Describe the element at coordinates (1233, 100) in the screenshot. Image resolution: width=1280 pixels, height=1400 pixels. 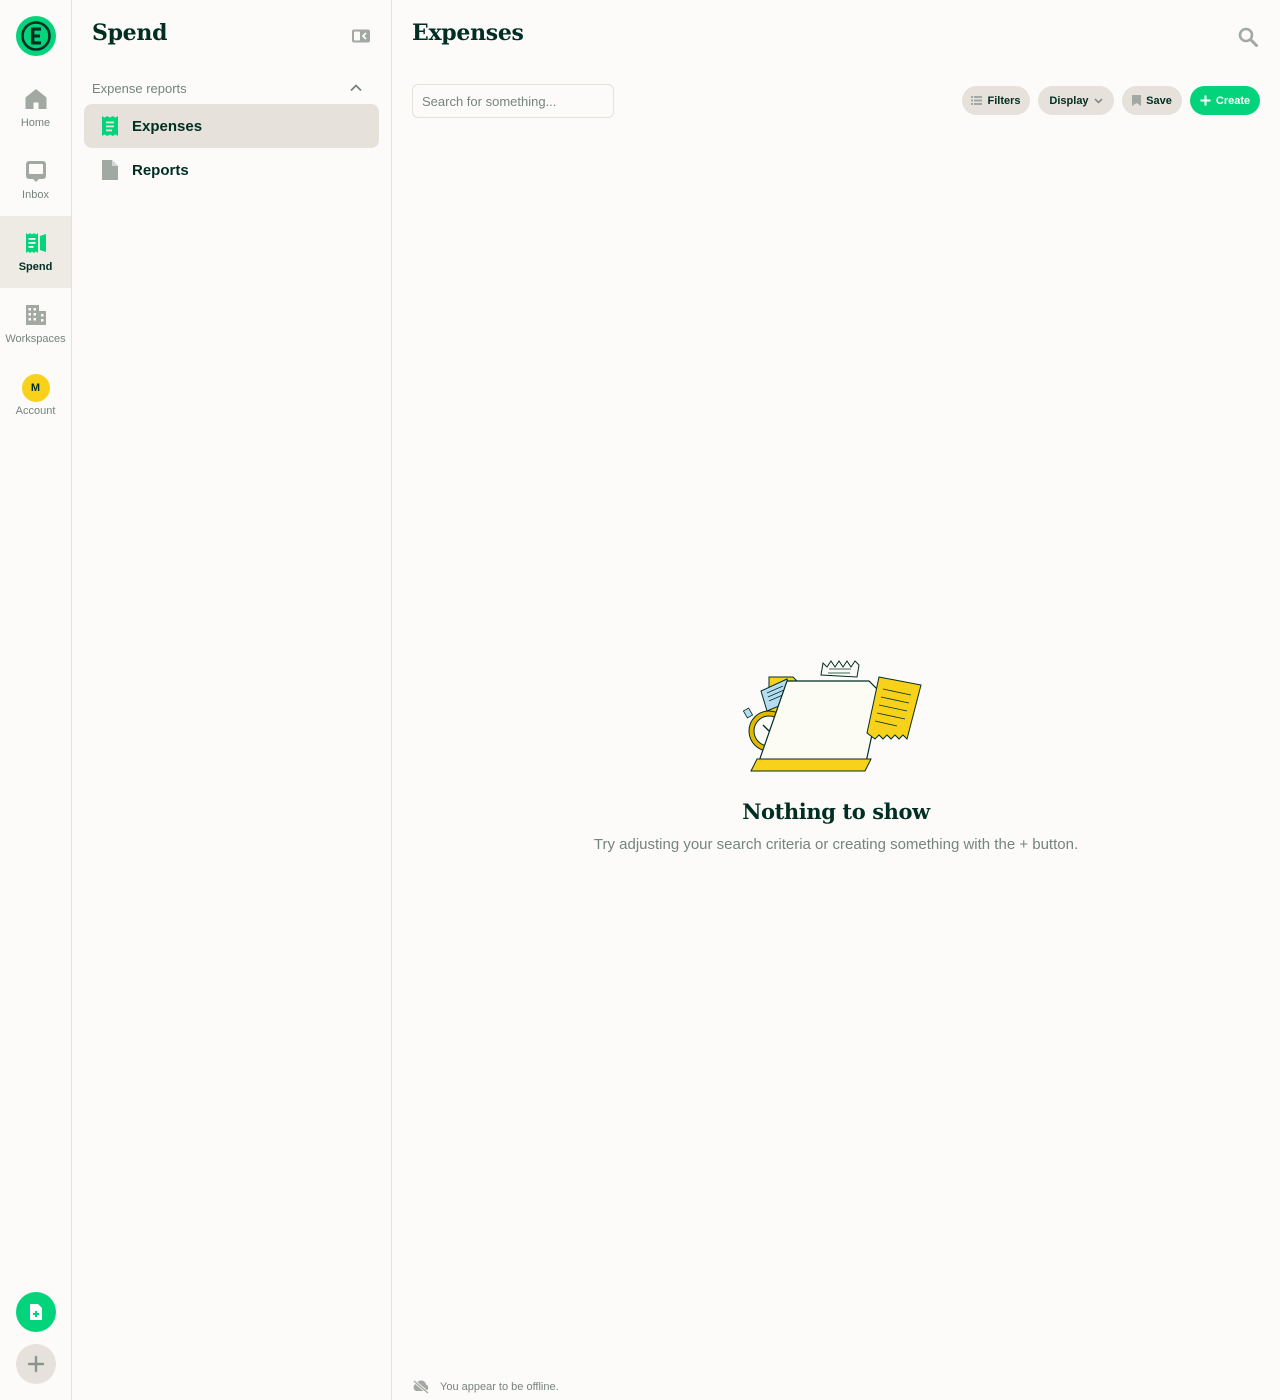
I see `create-label: Create` at that location.